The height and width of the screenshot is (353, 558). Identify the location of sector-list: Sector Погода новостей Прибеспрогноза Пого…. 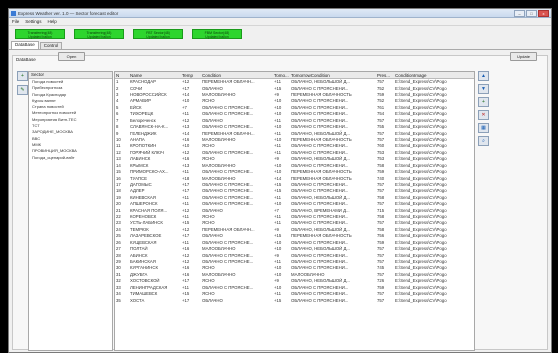
(70, 211).